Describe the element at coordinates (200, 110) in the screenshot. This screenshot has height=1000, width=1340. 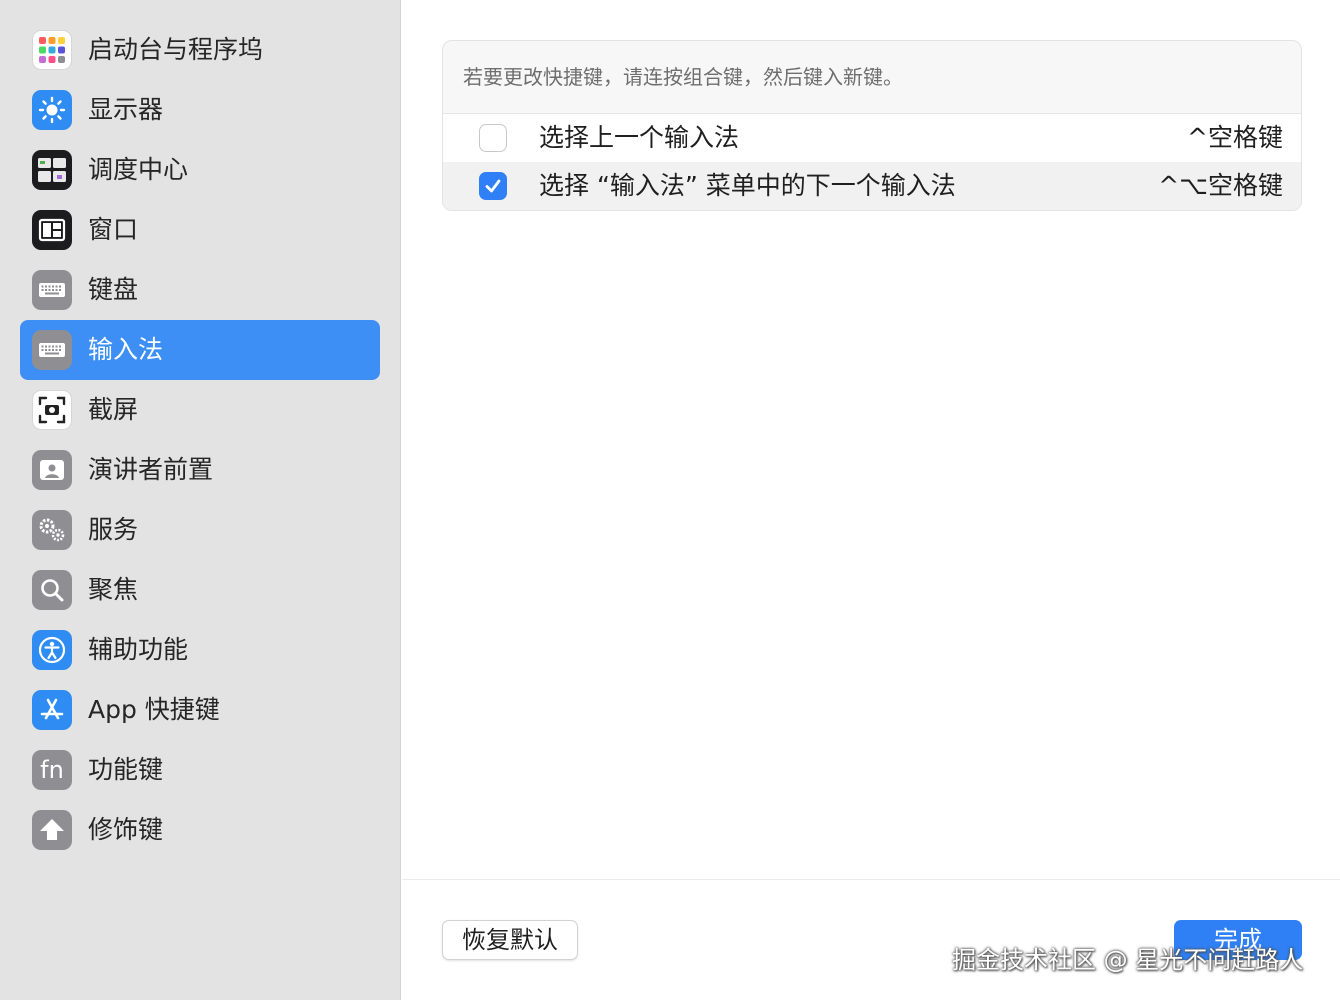
I see `sidebar-item-display: 显示器` at that location.